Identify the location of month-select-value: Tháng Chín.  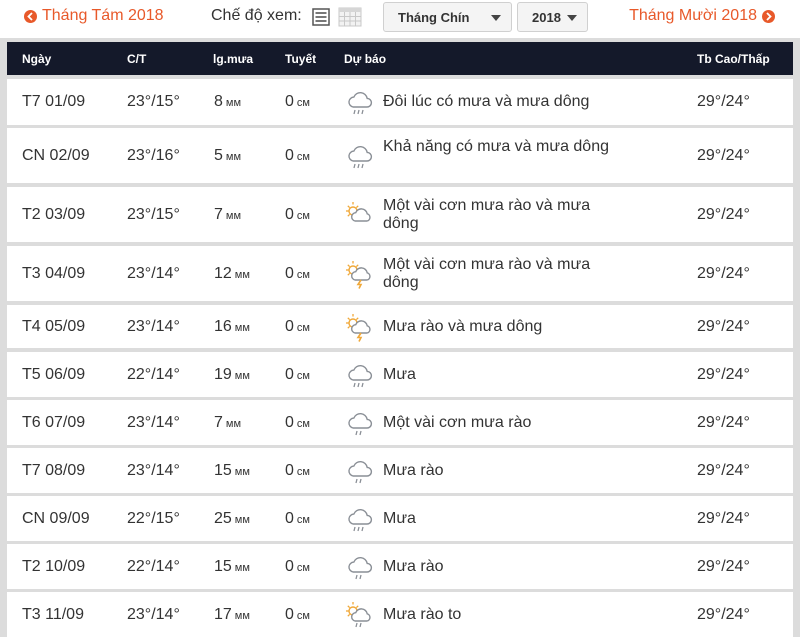
(434, 17).